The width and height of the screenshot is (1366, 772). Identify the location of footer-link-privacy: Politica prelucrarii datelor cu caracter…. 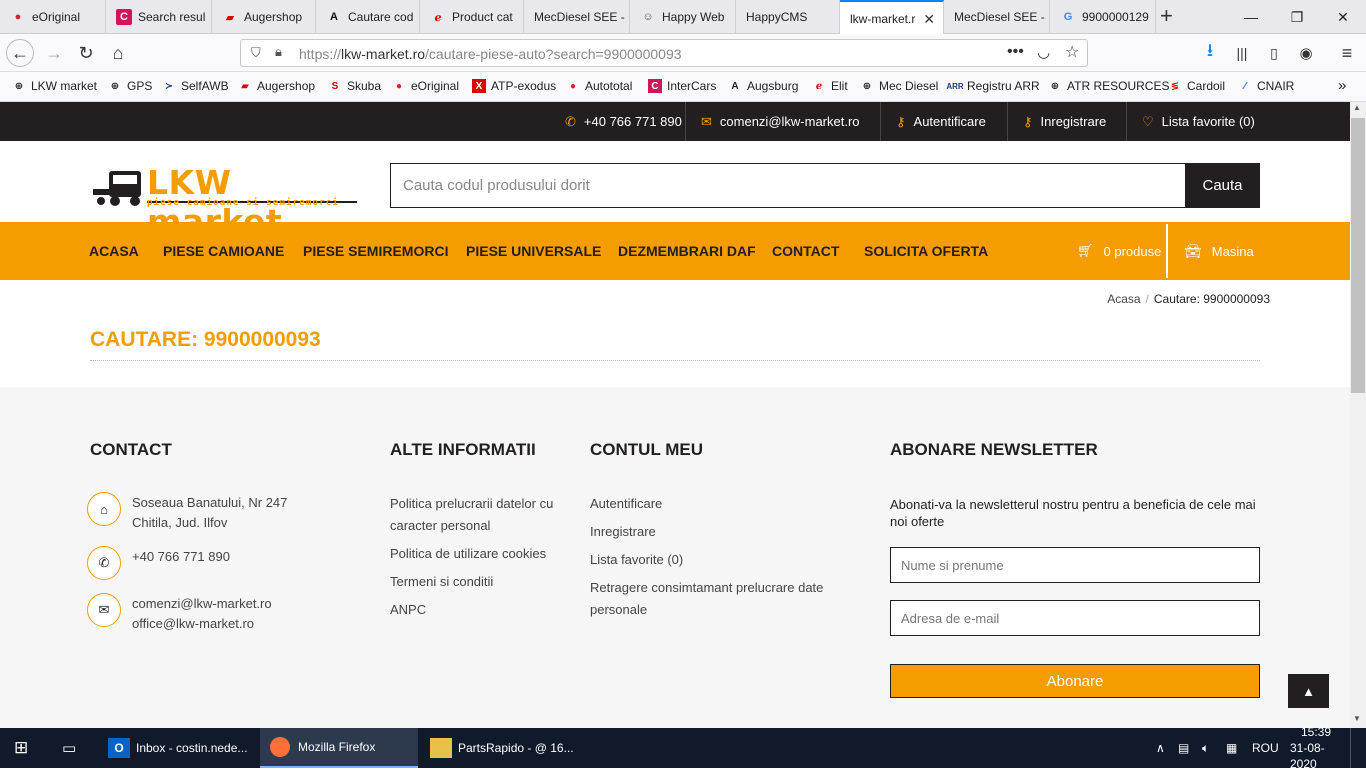
(477, 515).